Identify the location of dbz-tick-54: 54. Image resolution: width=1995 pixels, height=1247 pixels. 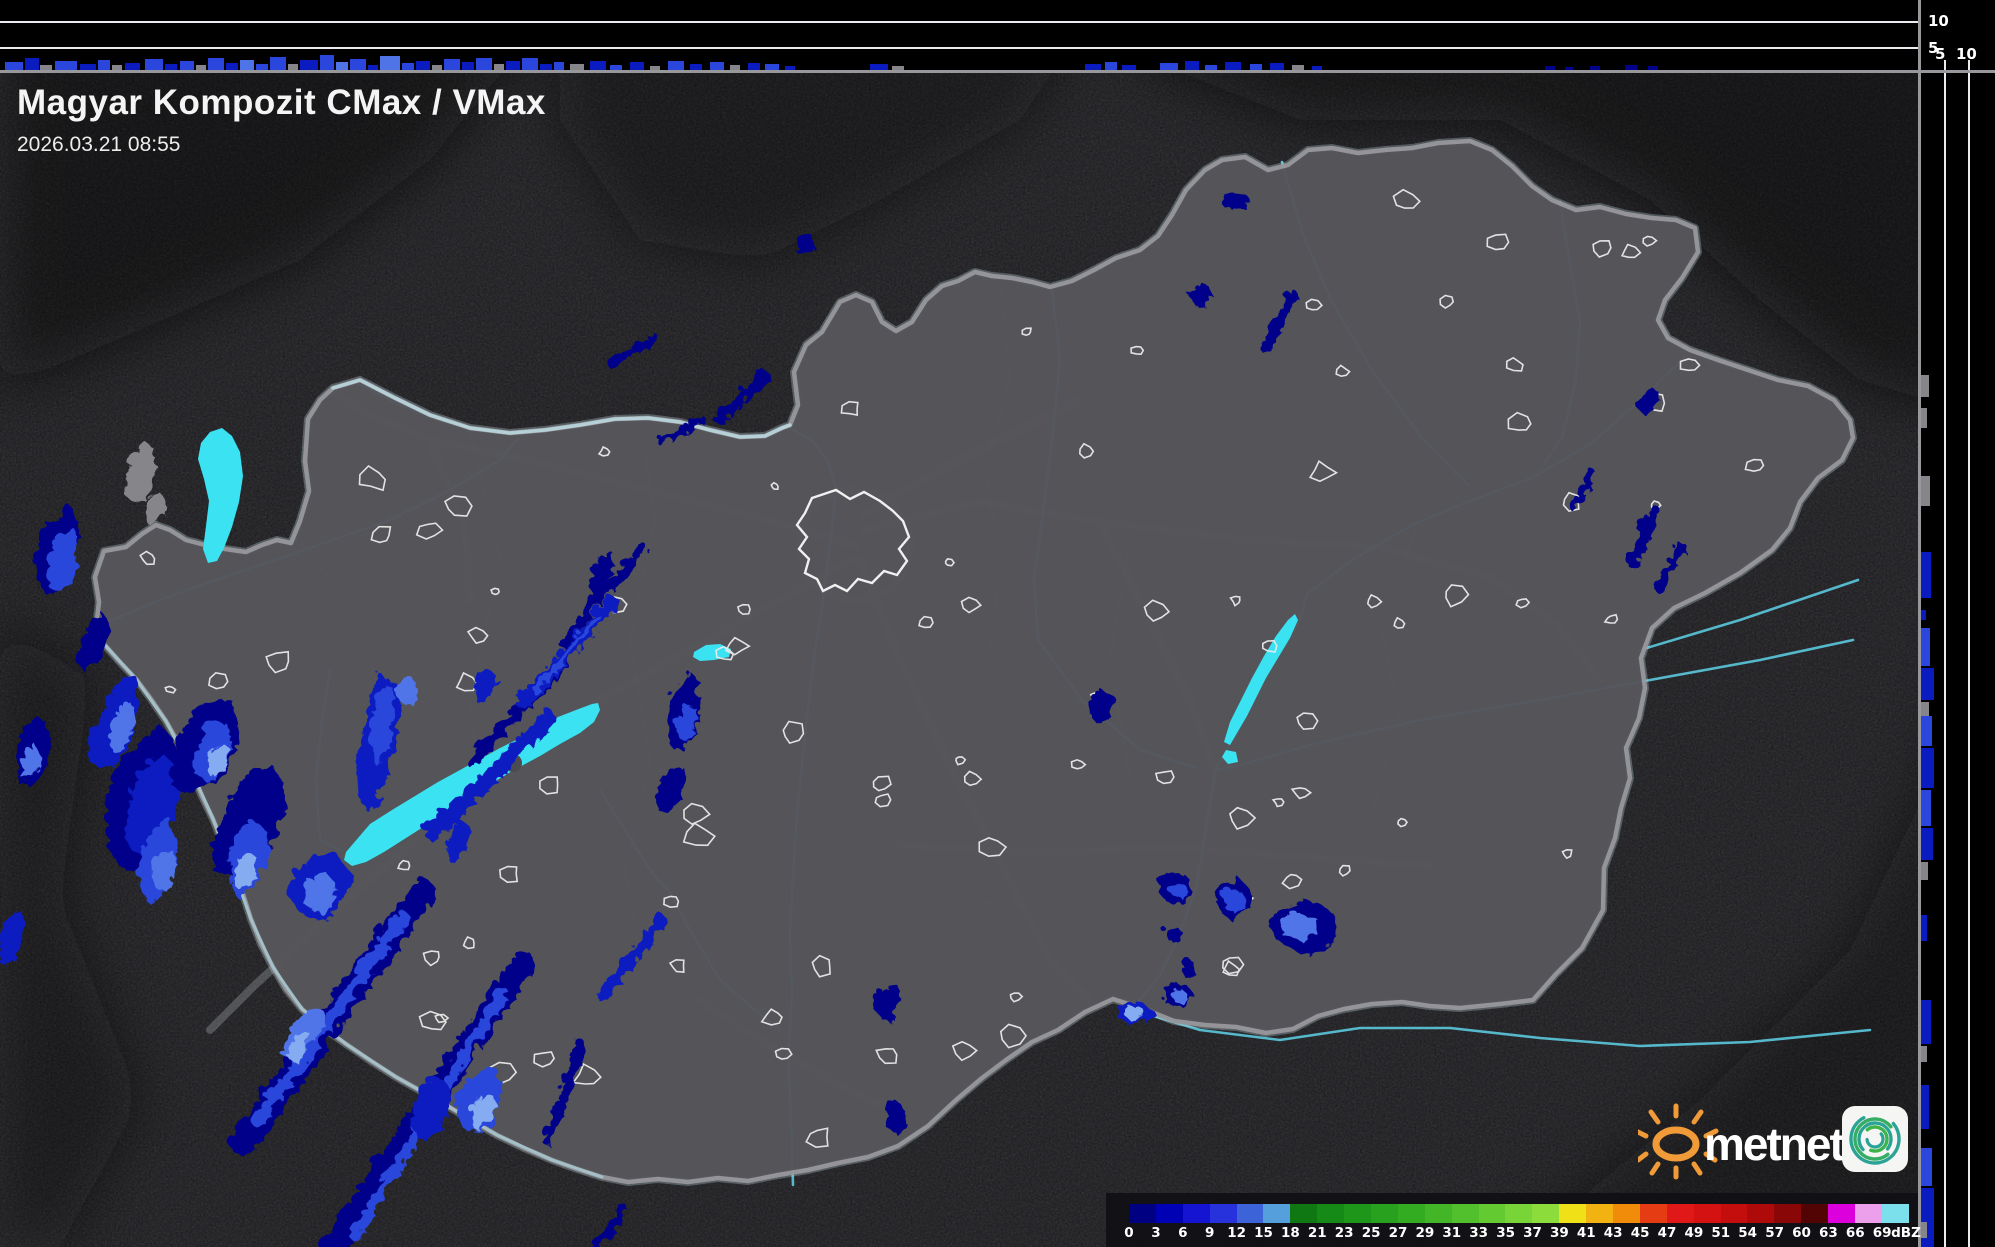
(1748, 1233).